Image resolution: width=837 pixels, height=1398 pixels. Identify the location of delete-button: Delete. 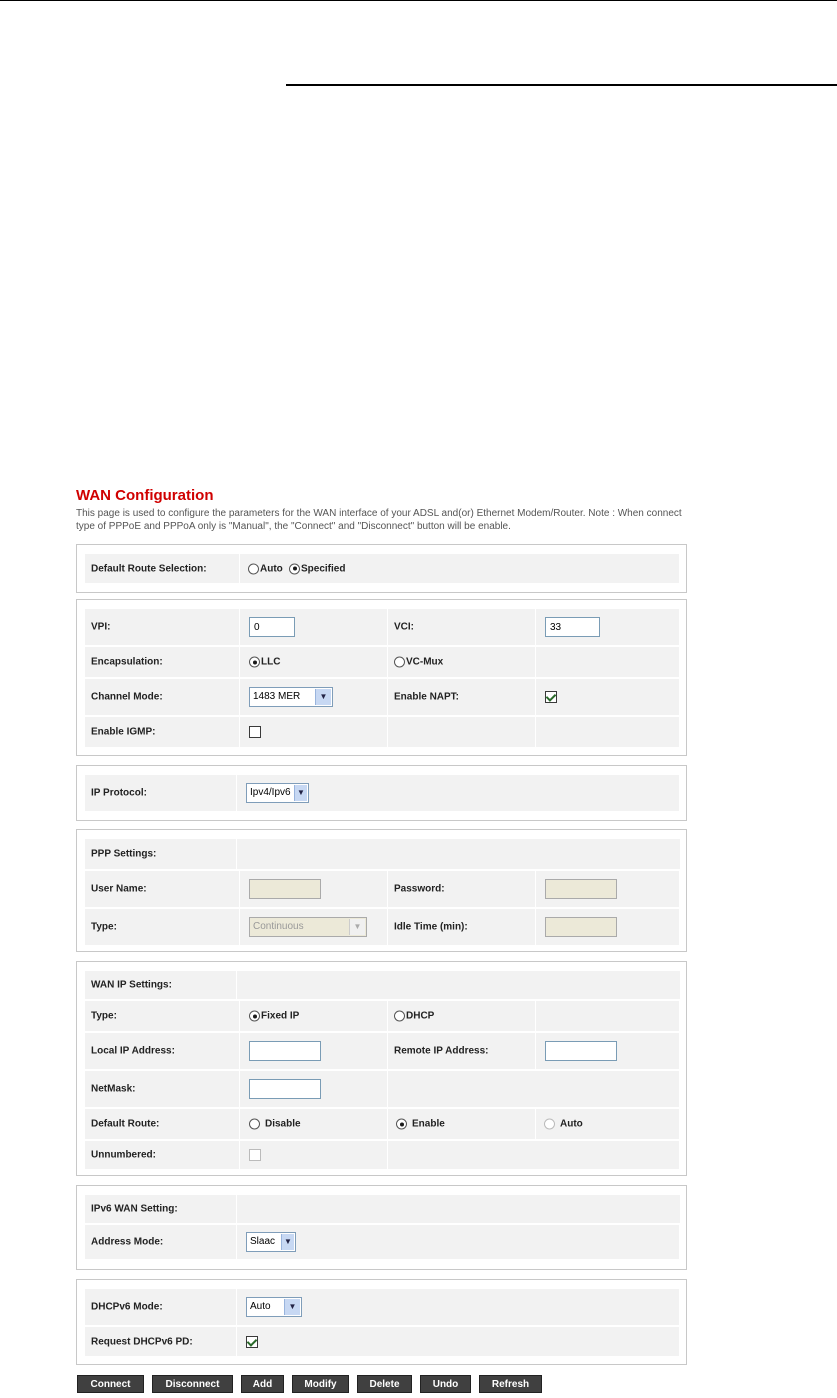
(384, 1384).